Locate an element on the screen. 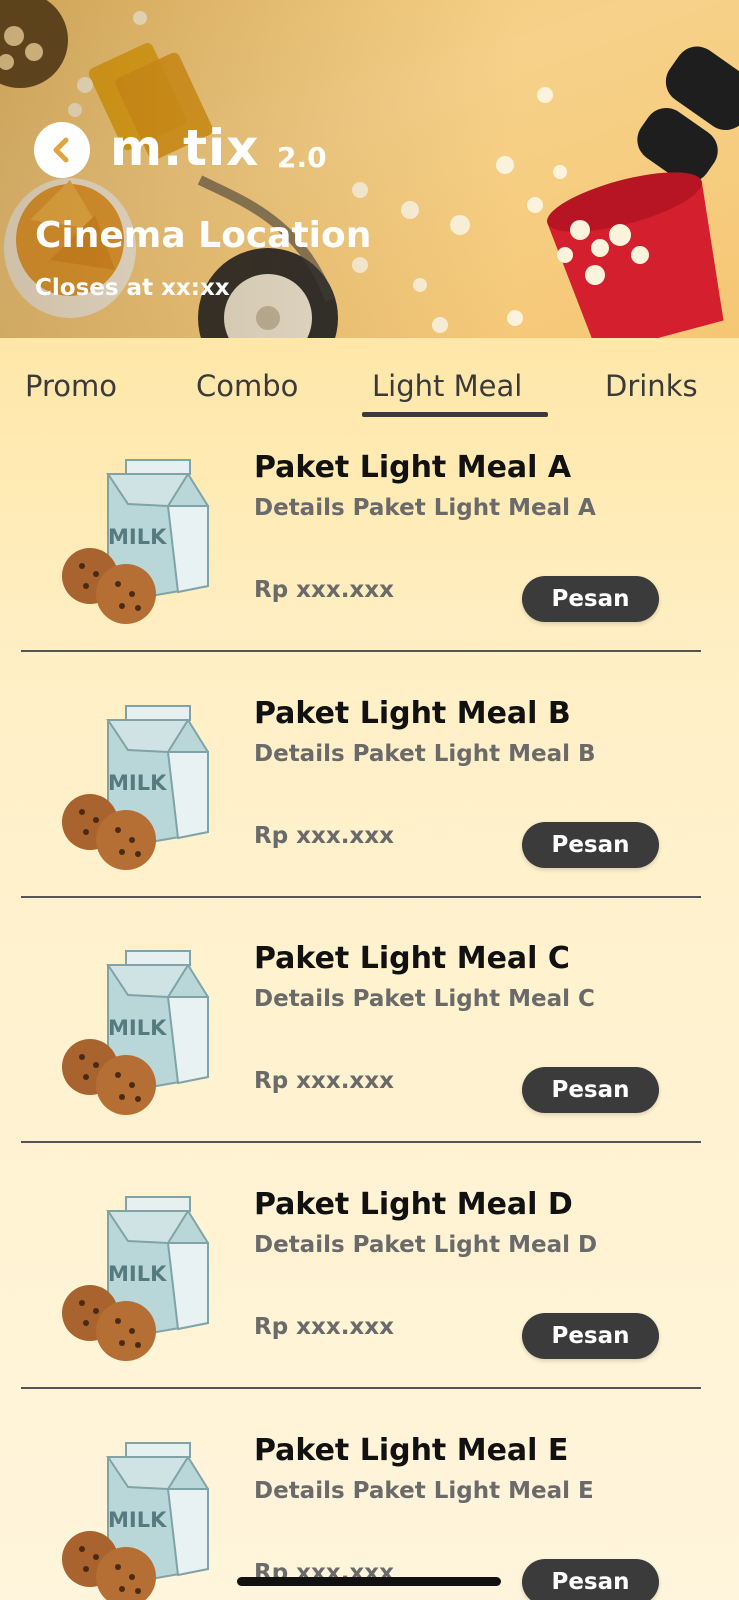 The image size is (739, 1600). item-detail: Details Paket Light Meal D is located at coordinates (426, 1245).